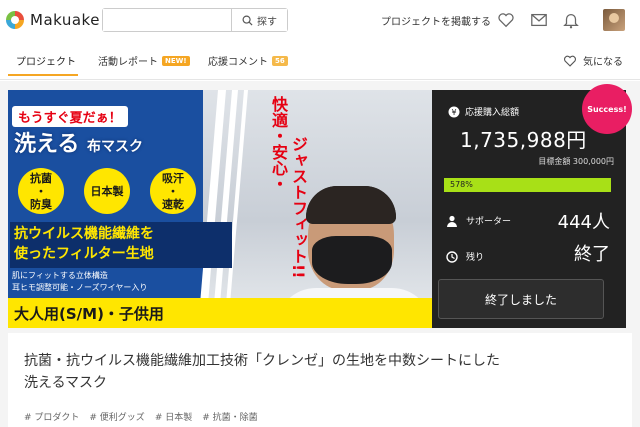 The width and height of the screenshot is (640, 427). Describe the element at coordinates (66, 383) in the screenshot. I see `project-title-line-2: 洗えるマスク` at that location.